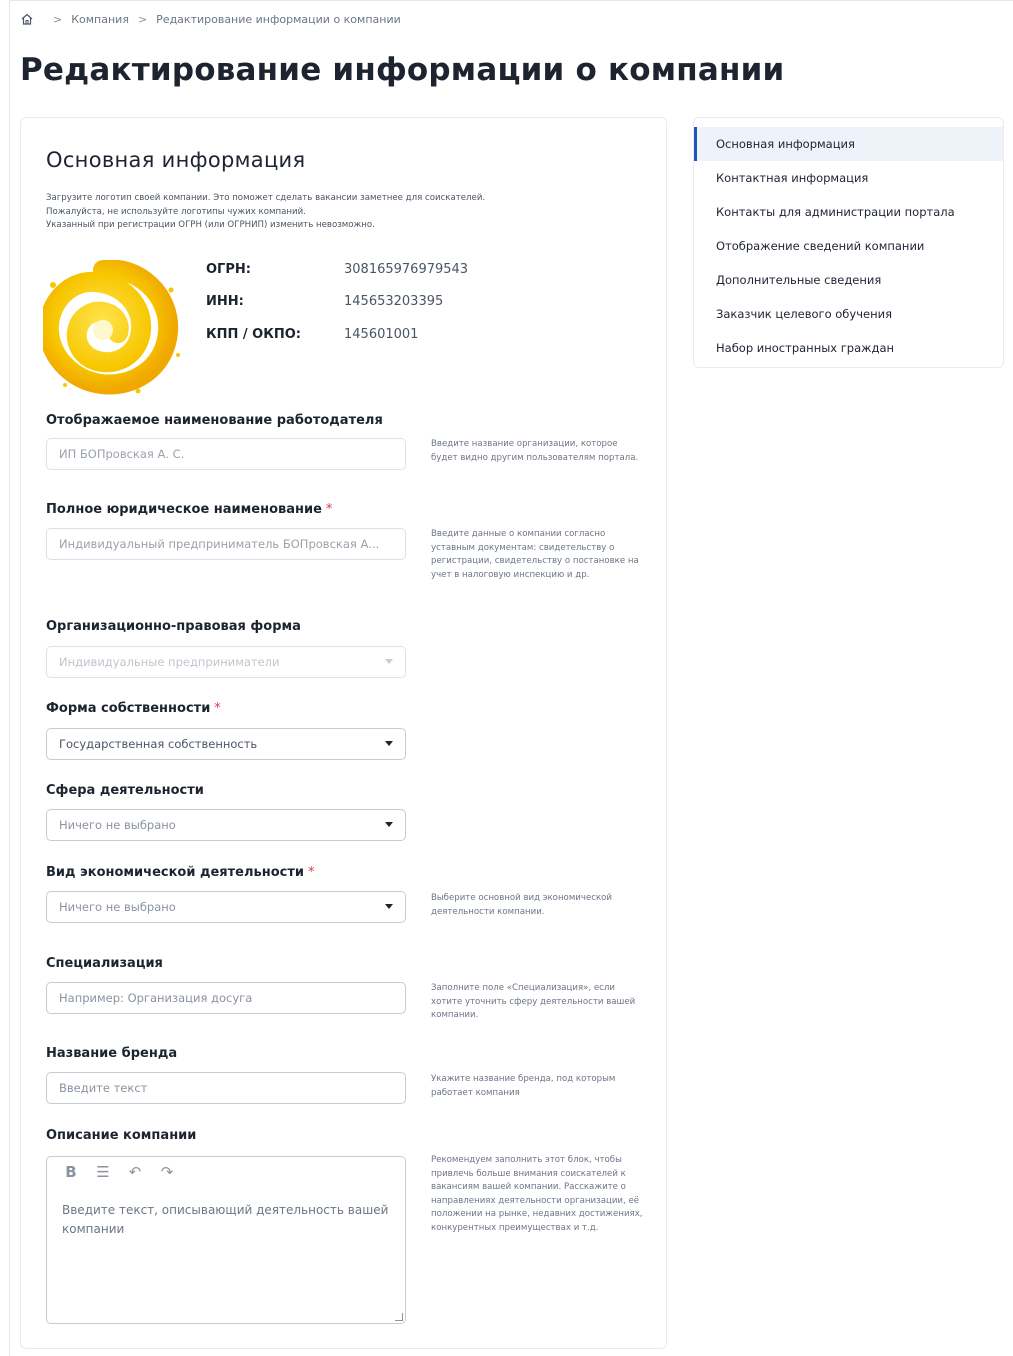 This screenshot has height=1356, width=1013. Describe the element at coordinates (135, 1172) in the screenshot. I see `undo-icon: ↶` at that location.